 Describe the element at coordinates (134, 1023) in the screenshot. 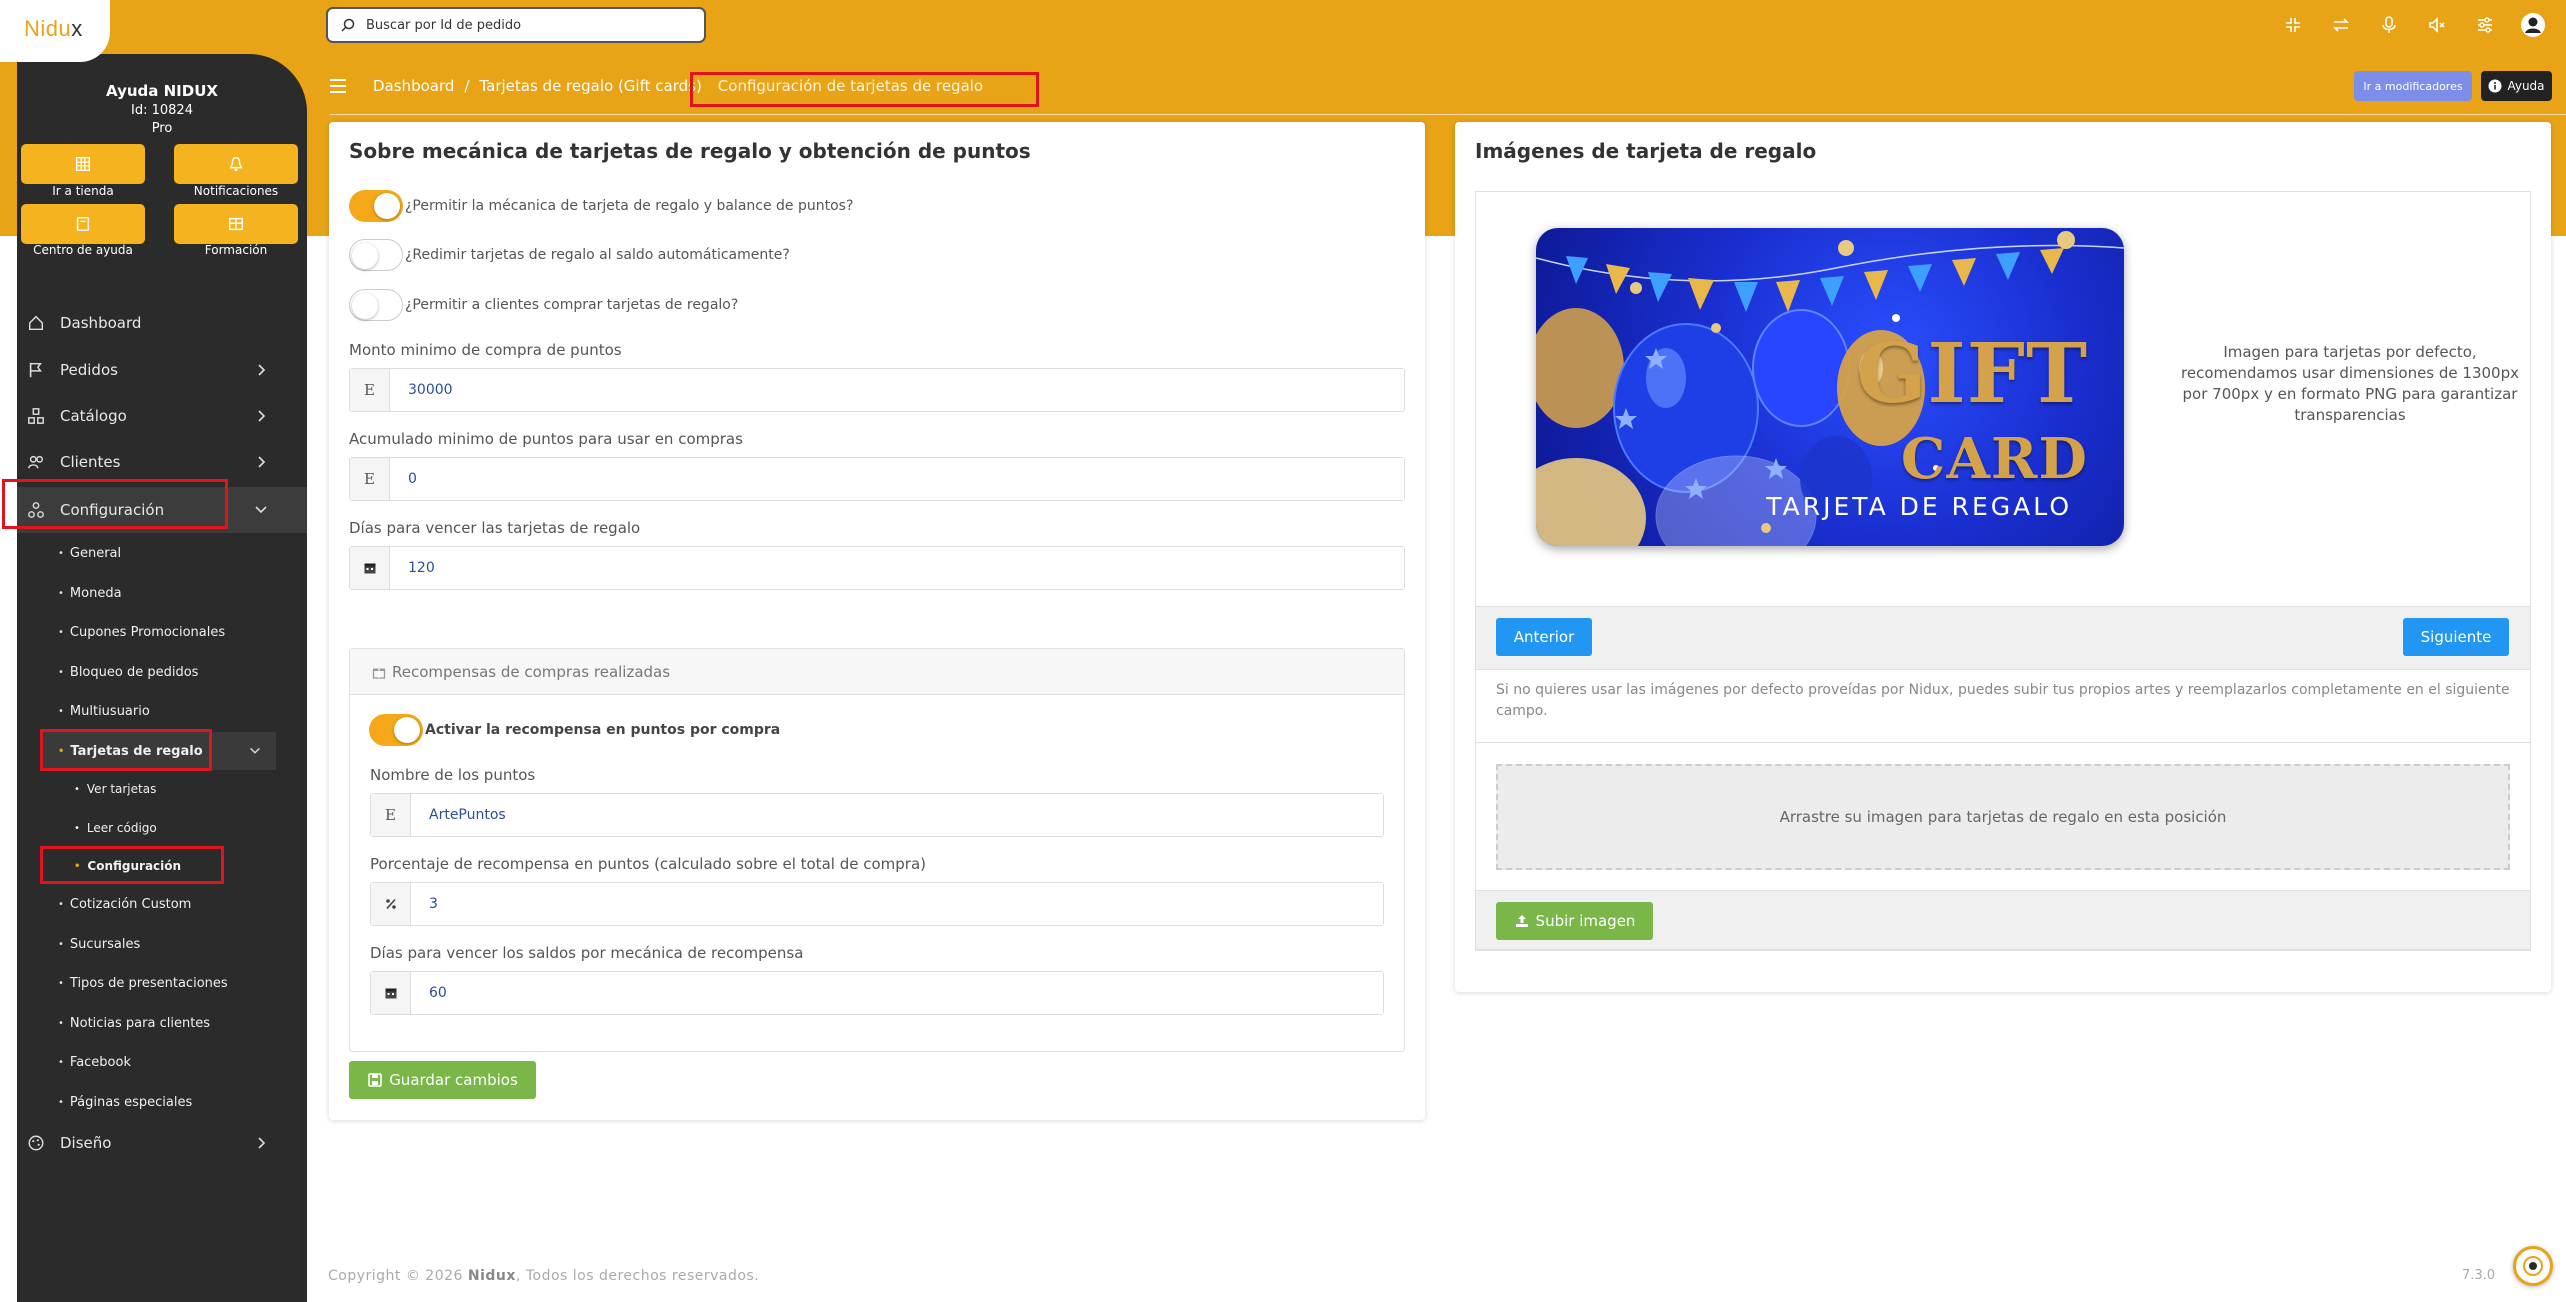

I see `sub-noticias: Noticias para clientes` at that location.